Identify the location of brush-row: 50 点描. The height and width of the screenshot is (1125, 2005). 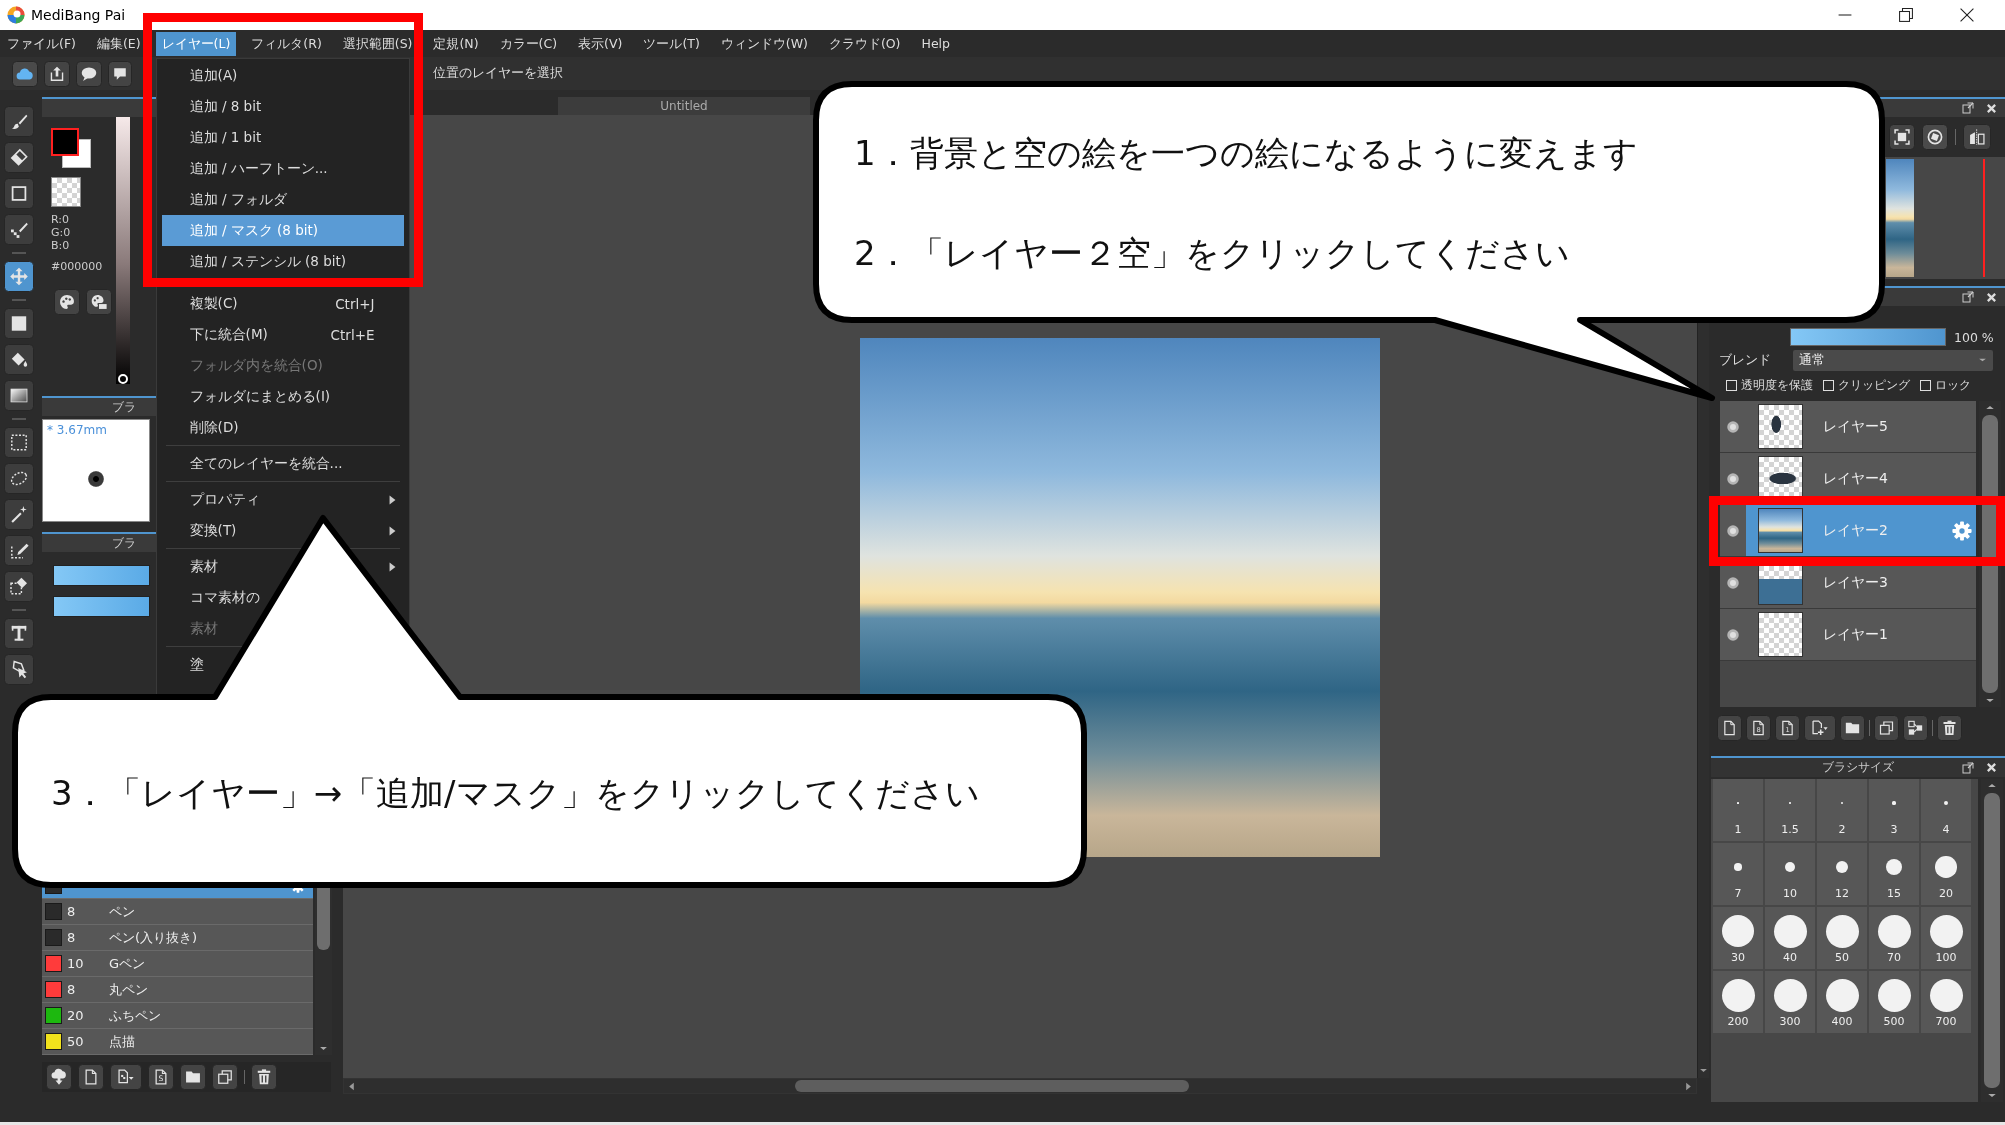
(177, 1042).